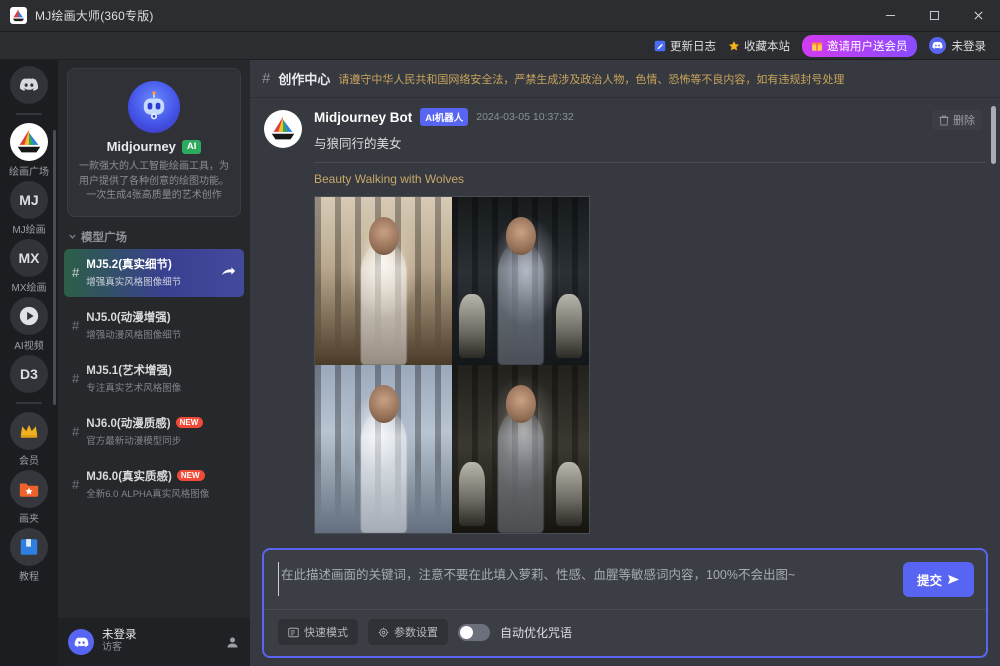  I want to click on rail-item-d3: D3, so click(29, 374).